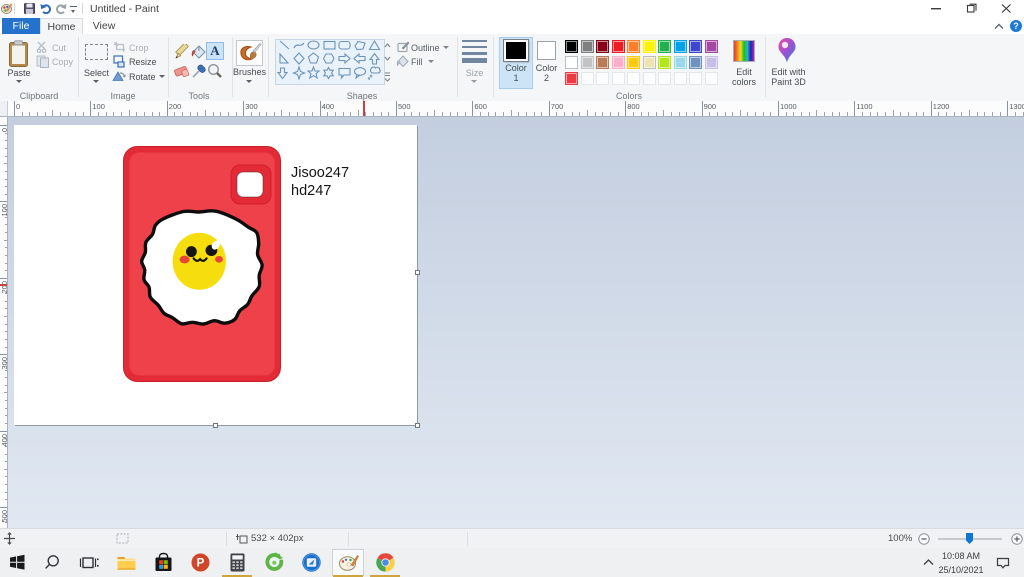  I want to click on svg-text: P, so click(201, 564).